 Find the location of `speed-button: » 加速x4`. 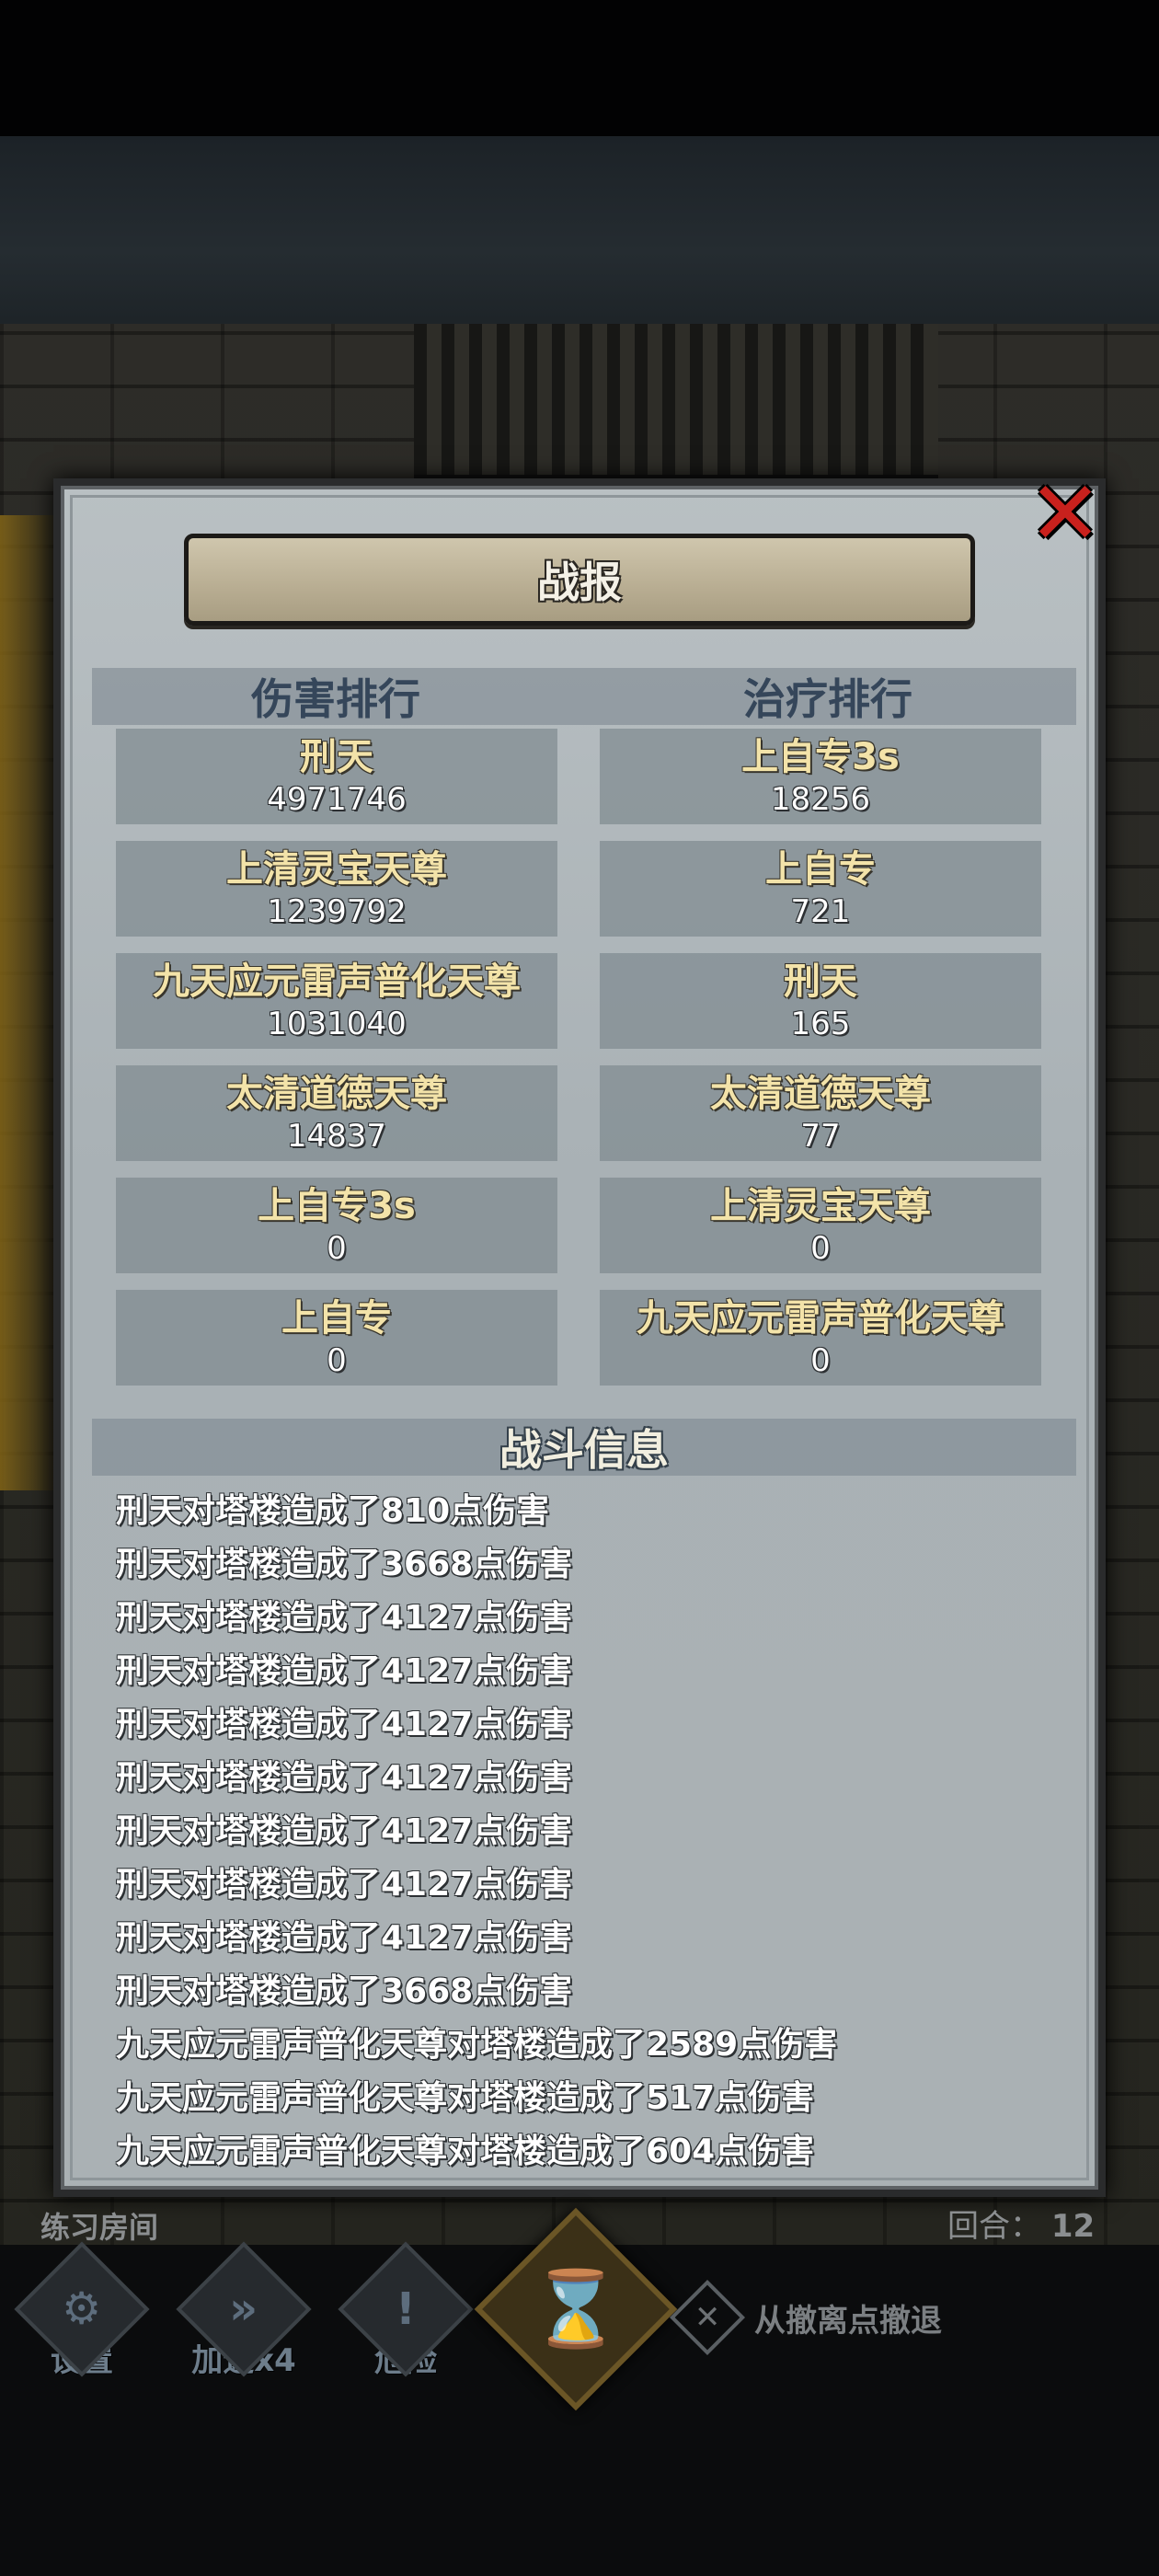

speed-button: » 加速x4 is located at coordinates (244, 2316).